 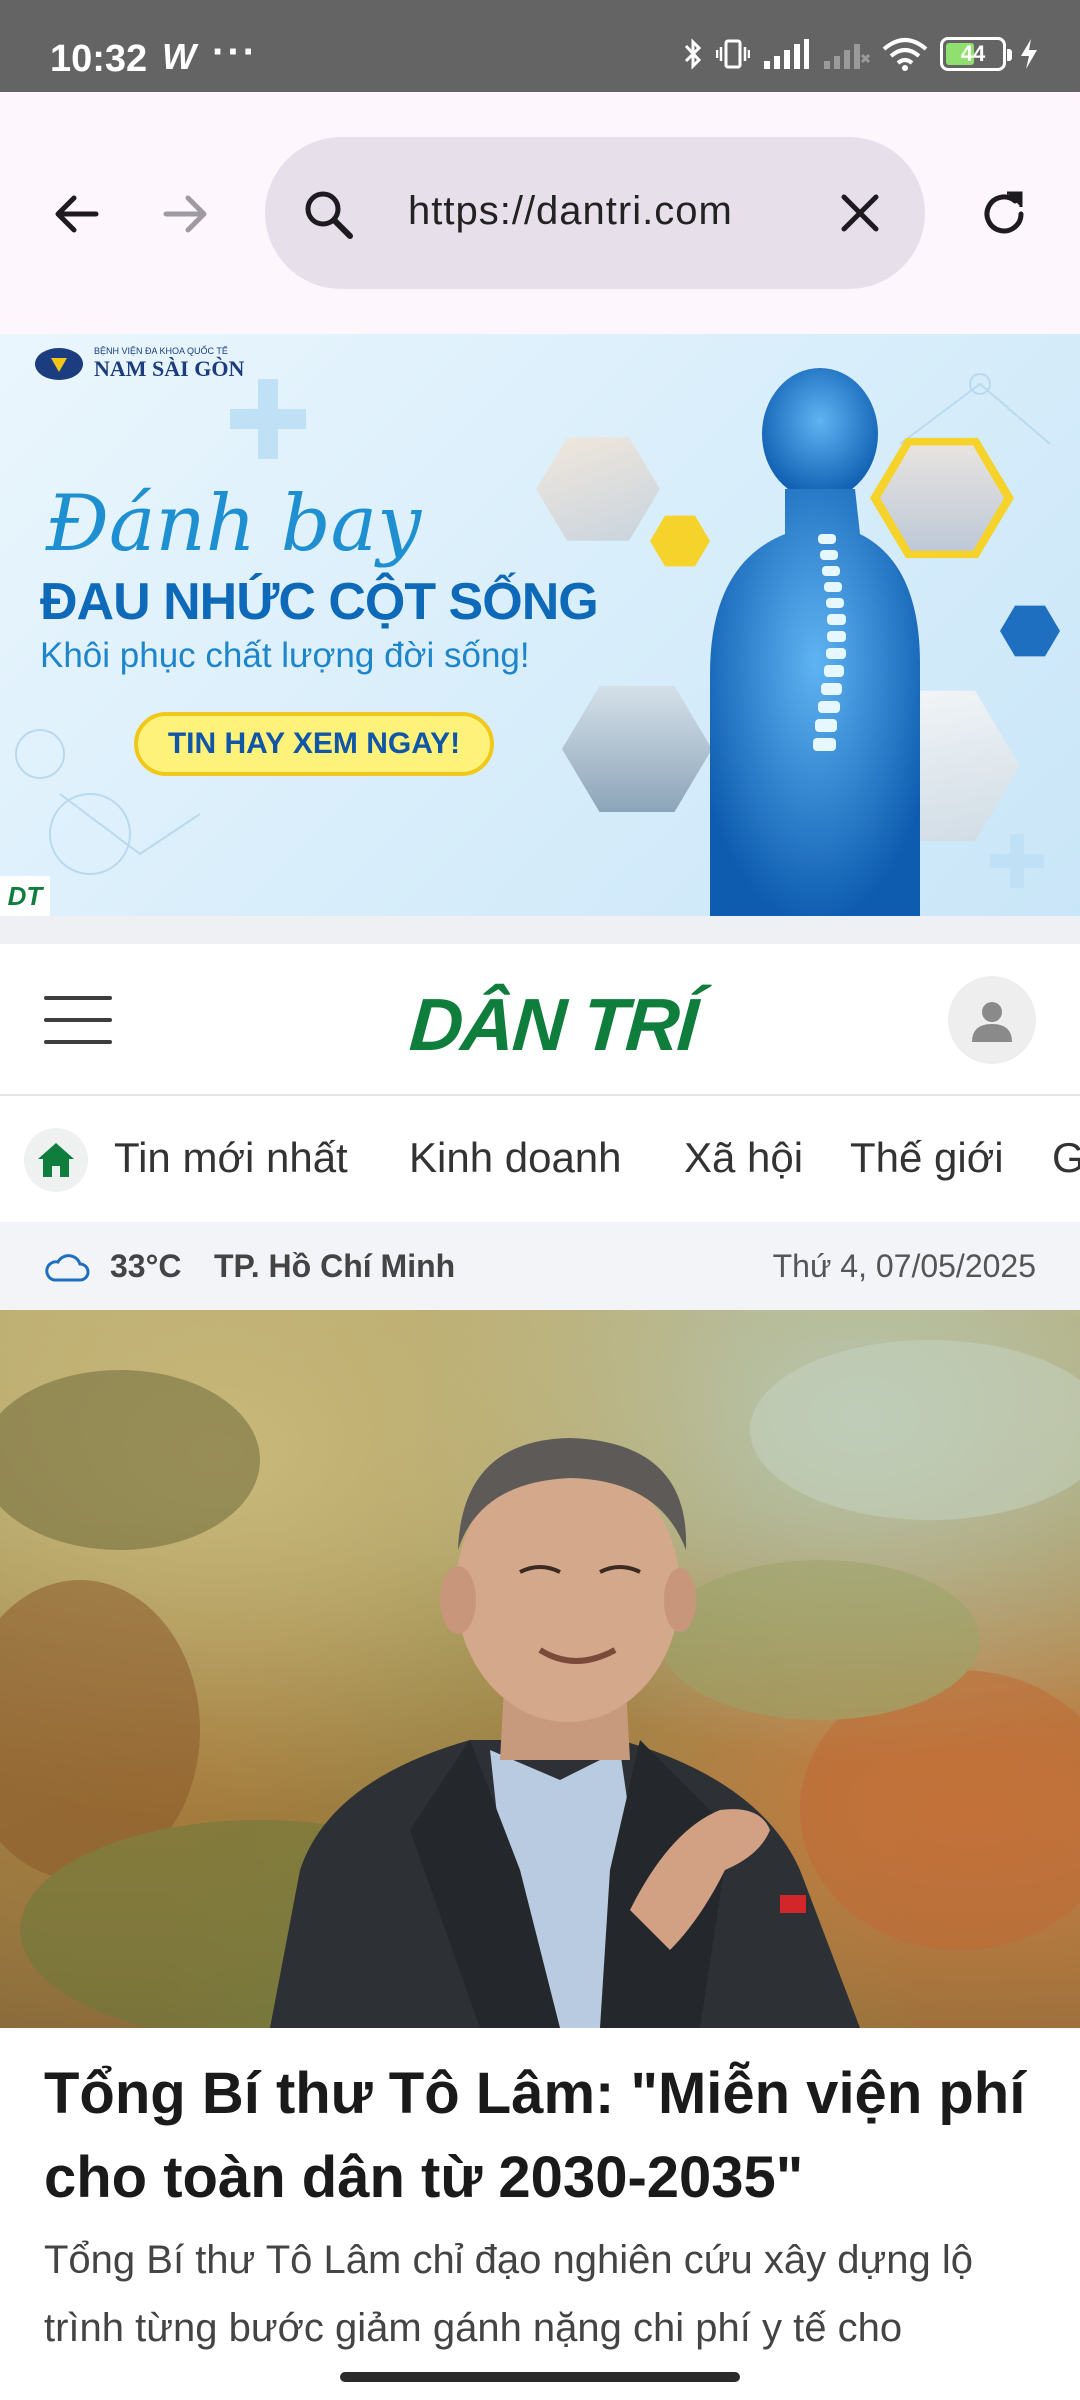 I want to click on back-button, so click(x=76, y=214).